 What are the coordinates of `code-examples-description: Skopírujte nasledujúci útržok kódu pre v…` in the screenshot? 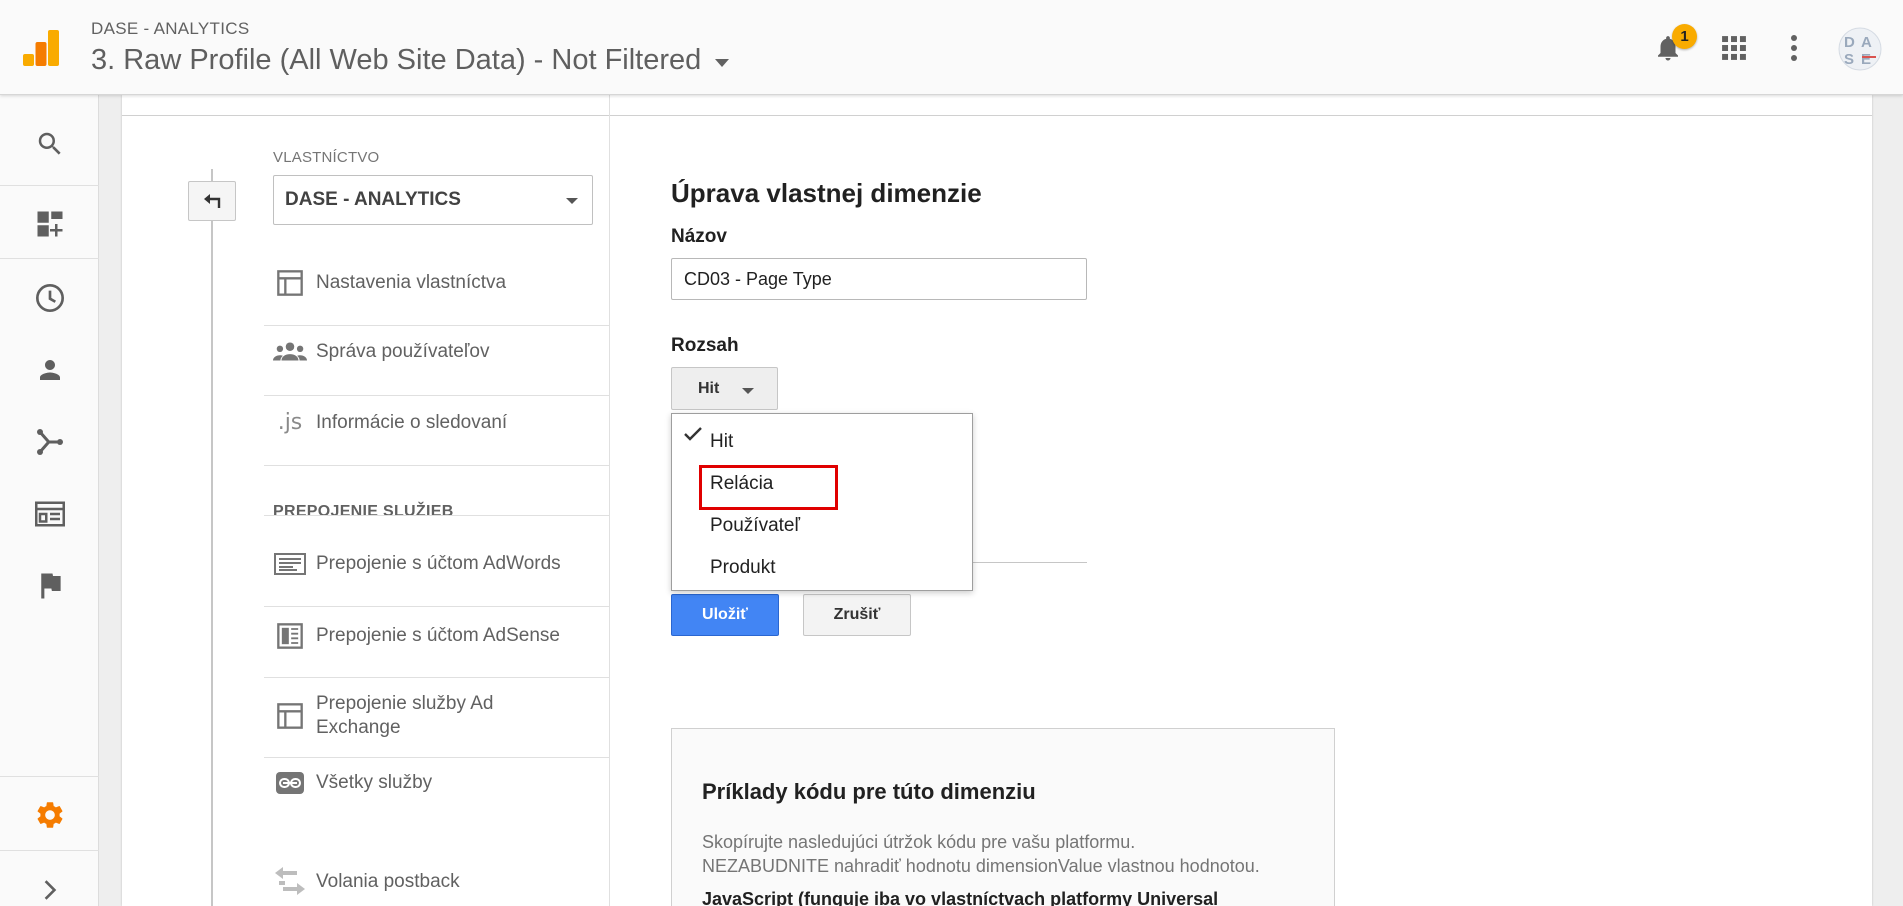 It's located at (1012, 854).